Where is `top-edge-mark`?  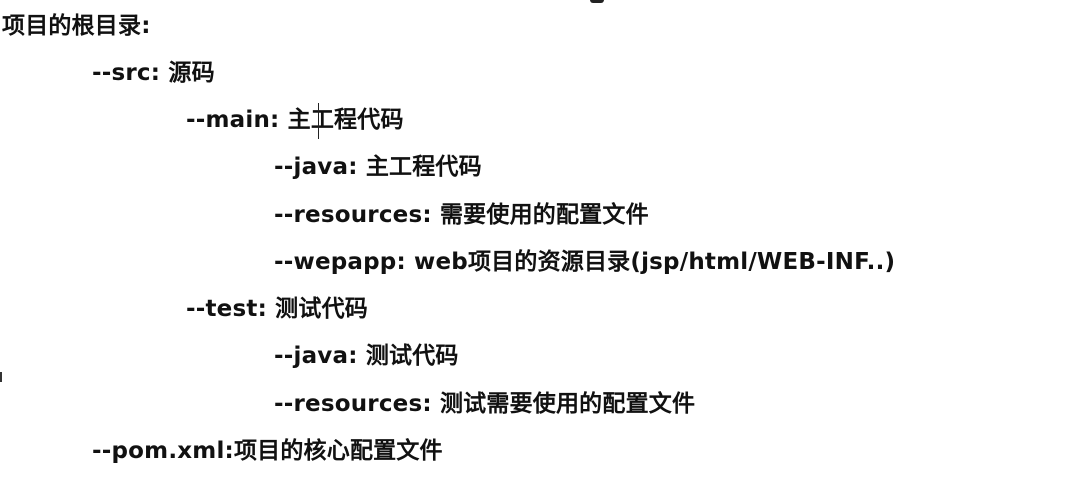
top-edge-mark is located at coordinates (597, 1).